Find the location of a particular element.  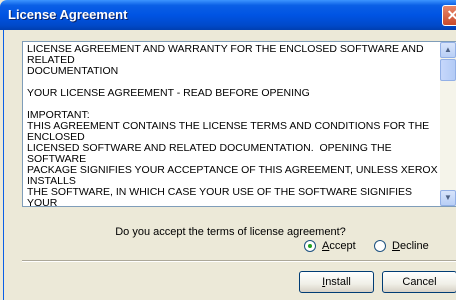

decline-option: Decline is located at coordinates (409, 247).